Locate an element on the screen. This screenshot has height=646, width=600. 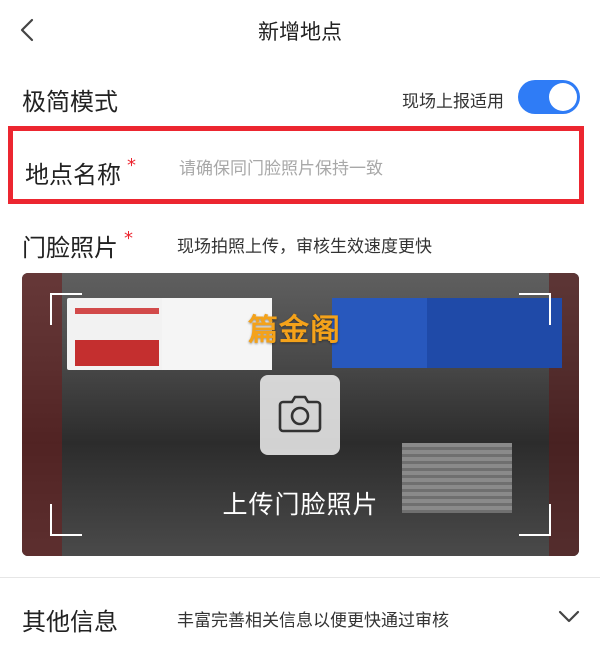
section-divider is located at coordinates (300, 577).